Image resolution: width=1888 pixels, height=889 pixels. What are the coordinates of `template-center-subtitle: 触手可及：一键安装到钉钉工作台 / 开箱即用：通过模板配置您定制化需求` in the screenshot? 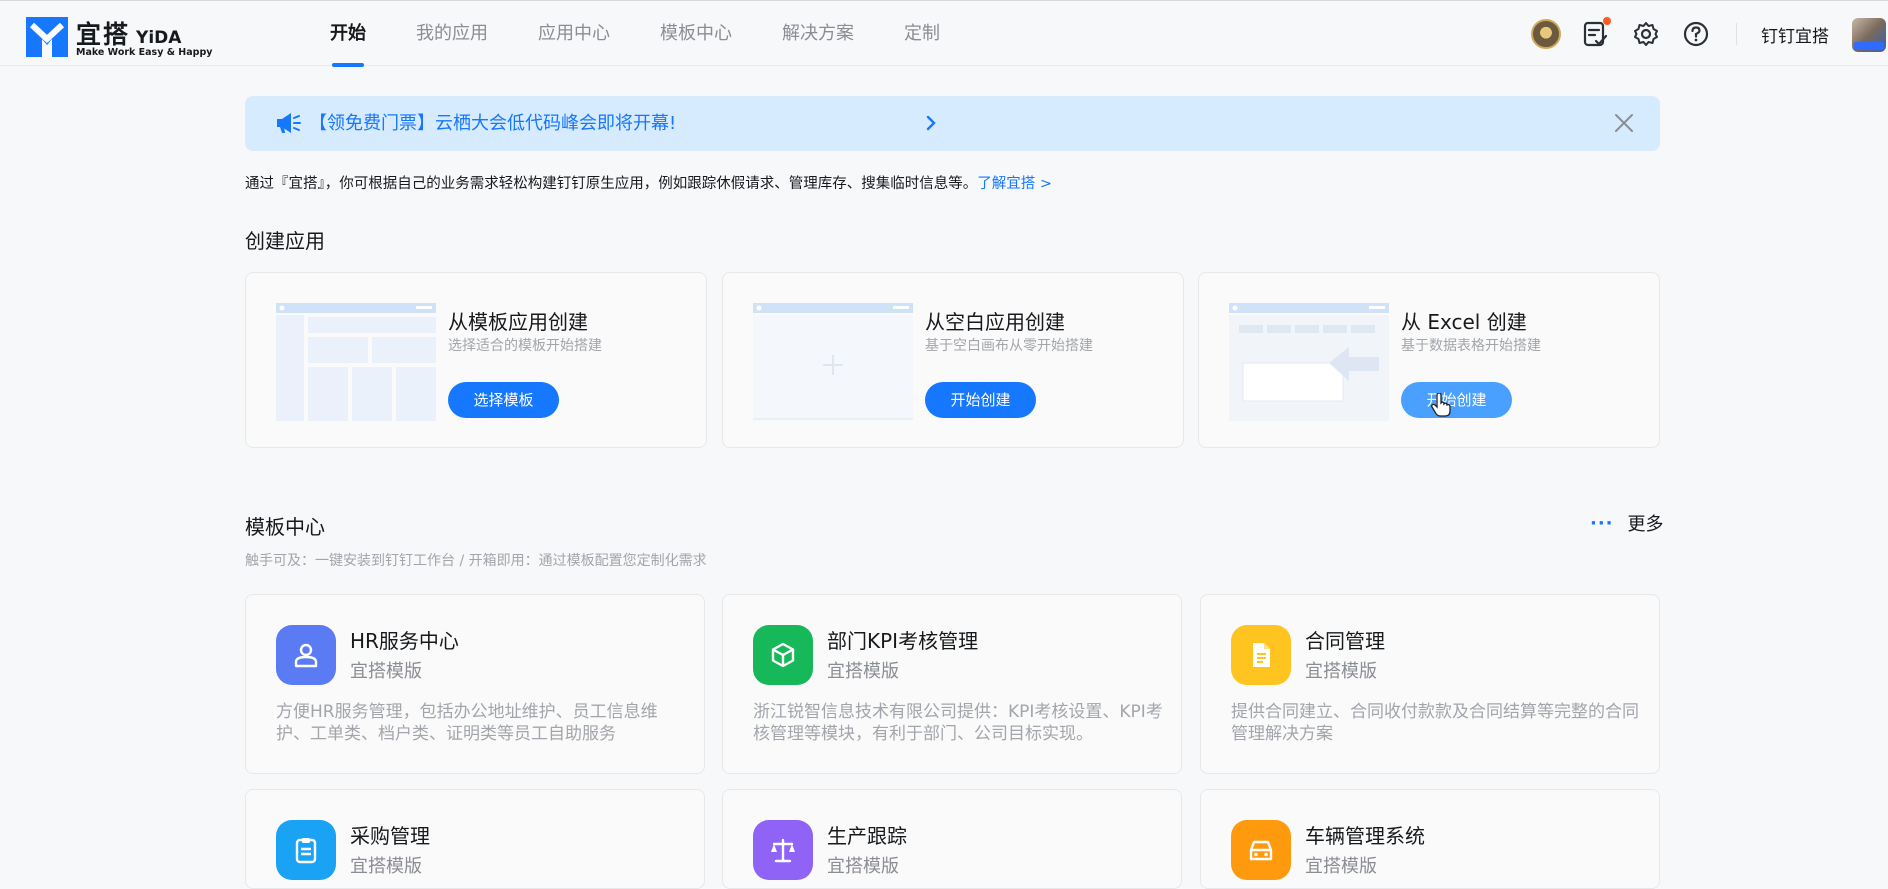 It's located at (476, 561).